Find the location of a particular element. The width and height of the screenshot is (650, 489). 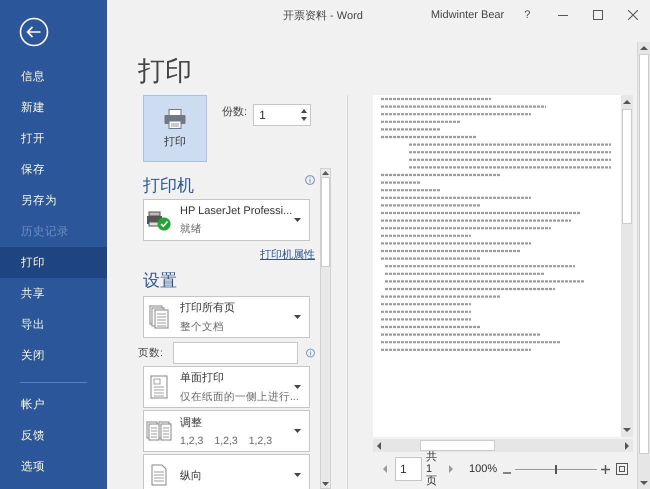

page-heading: 打印 is located at coordinates (165, 71).